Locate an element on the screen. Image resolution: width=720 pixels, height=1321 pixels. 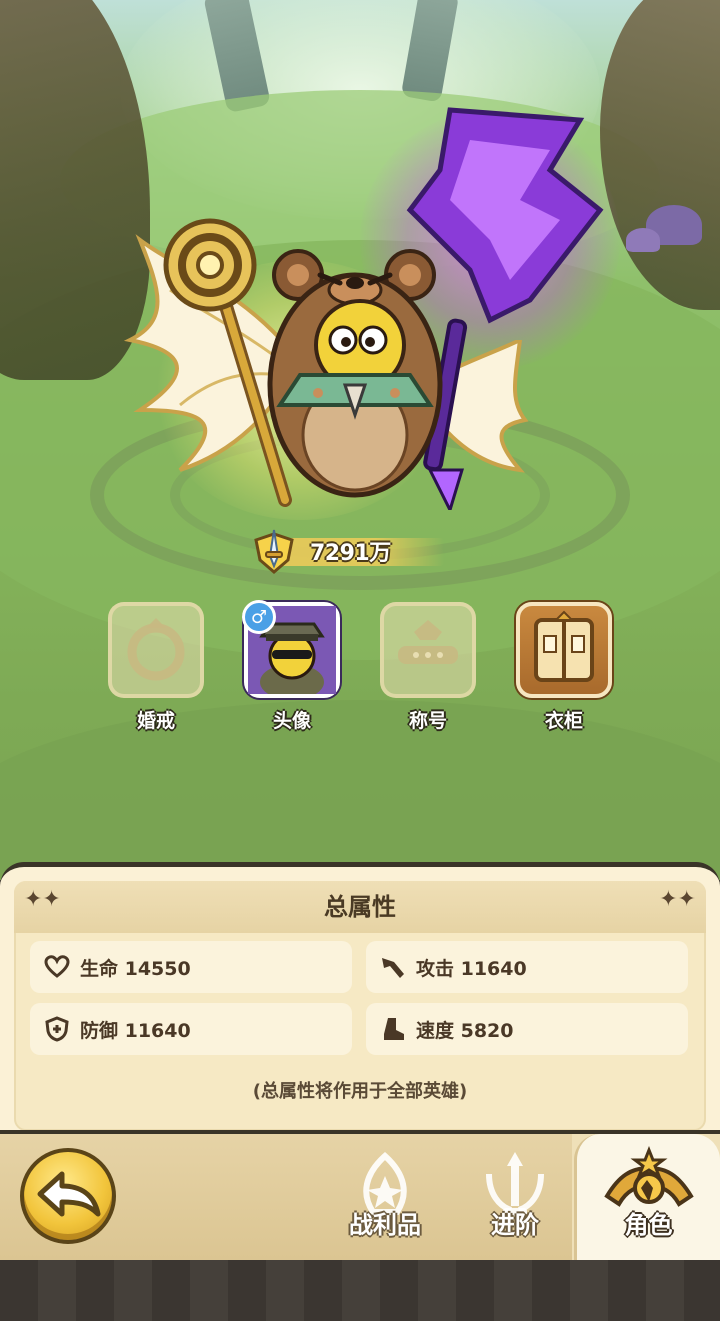
ring-slot-box is located at coordinates (156, 650).